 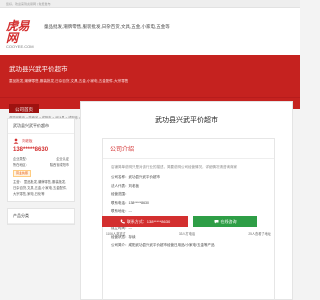 What do you see at coordinates (120, 194) in the screenshot?
I see `intro-line: 经营范围：` at bounding box center [120, 194].